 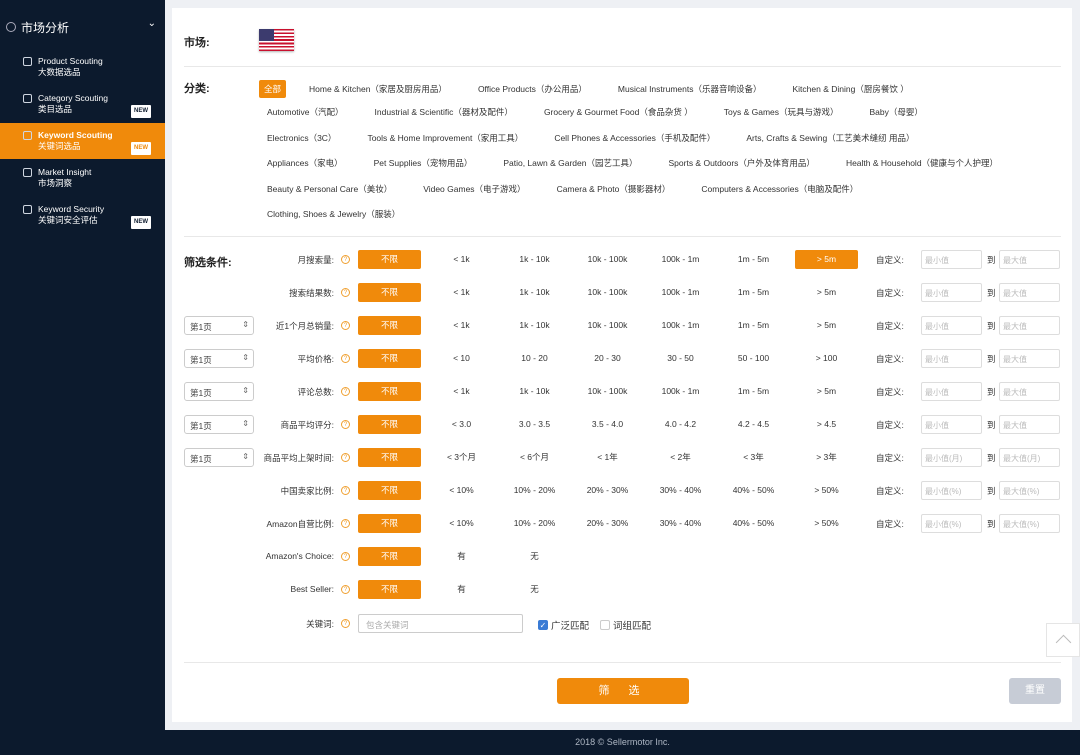 I want to click on phrase-match-checkbox: 词组匹配, so click(x=625, y=625).